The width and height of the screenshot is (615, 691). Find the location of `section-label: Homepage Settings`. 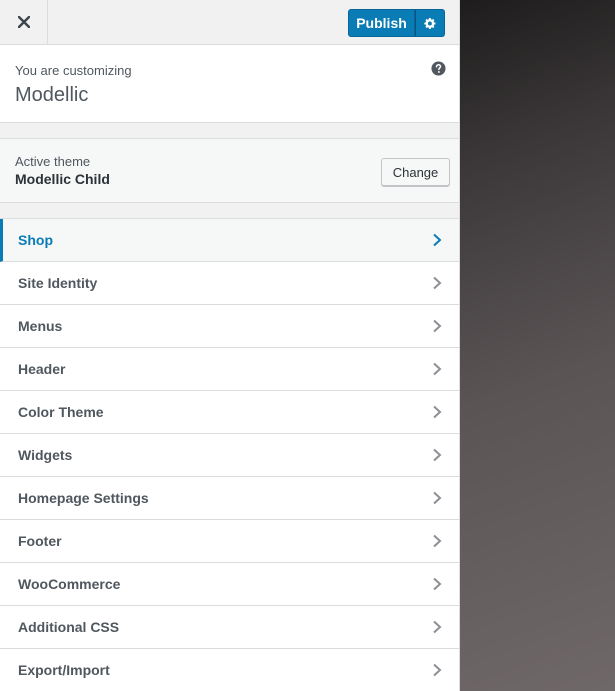

section-label: Homepage Settings is located at coordinates (83, 498).